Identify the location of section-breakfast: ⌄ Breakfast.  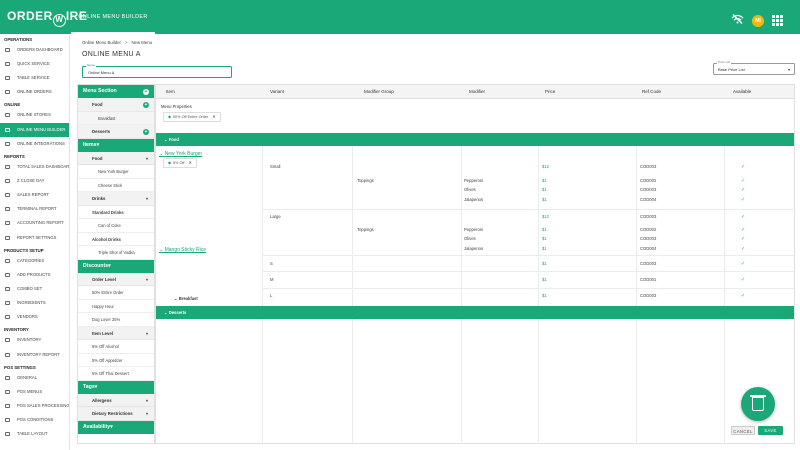
(186, 298).